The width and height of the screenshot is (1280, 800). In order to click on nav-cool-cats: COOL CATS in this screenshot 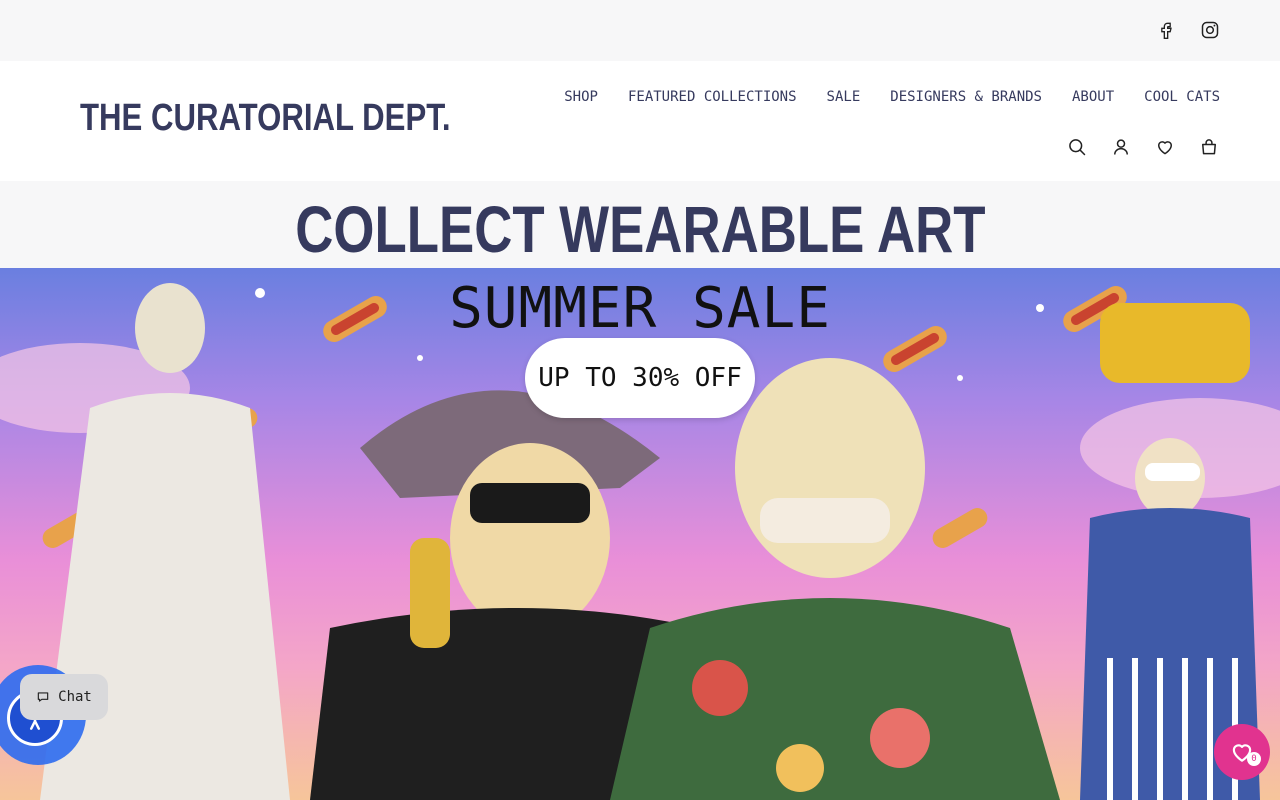, I will do `click(1182, 97)`.